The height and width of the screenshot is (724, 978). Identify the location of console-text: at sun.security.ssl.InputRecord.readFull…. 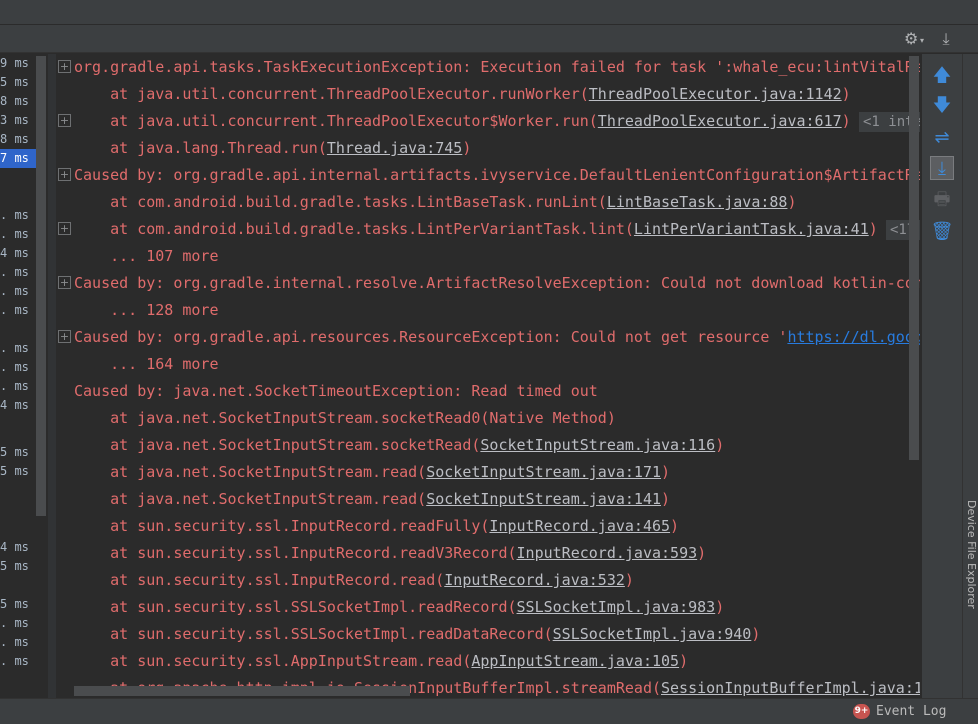
(376, 526).